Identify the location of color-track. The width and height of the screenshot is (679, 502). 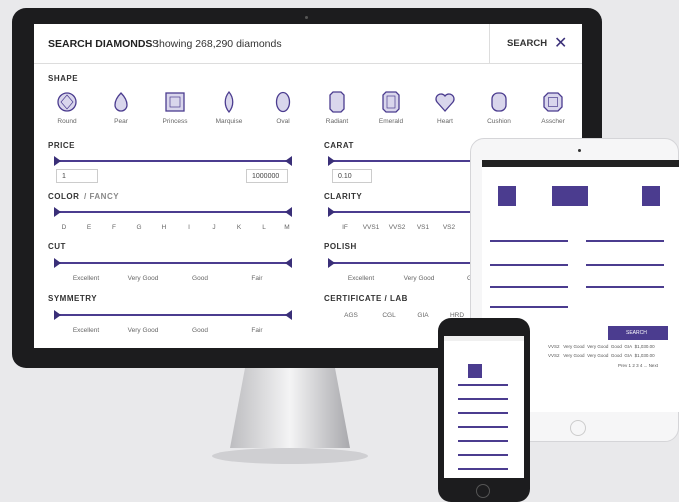
(173, 212).